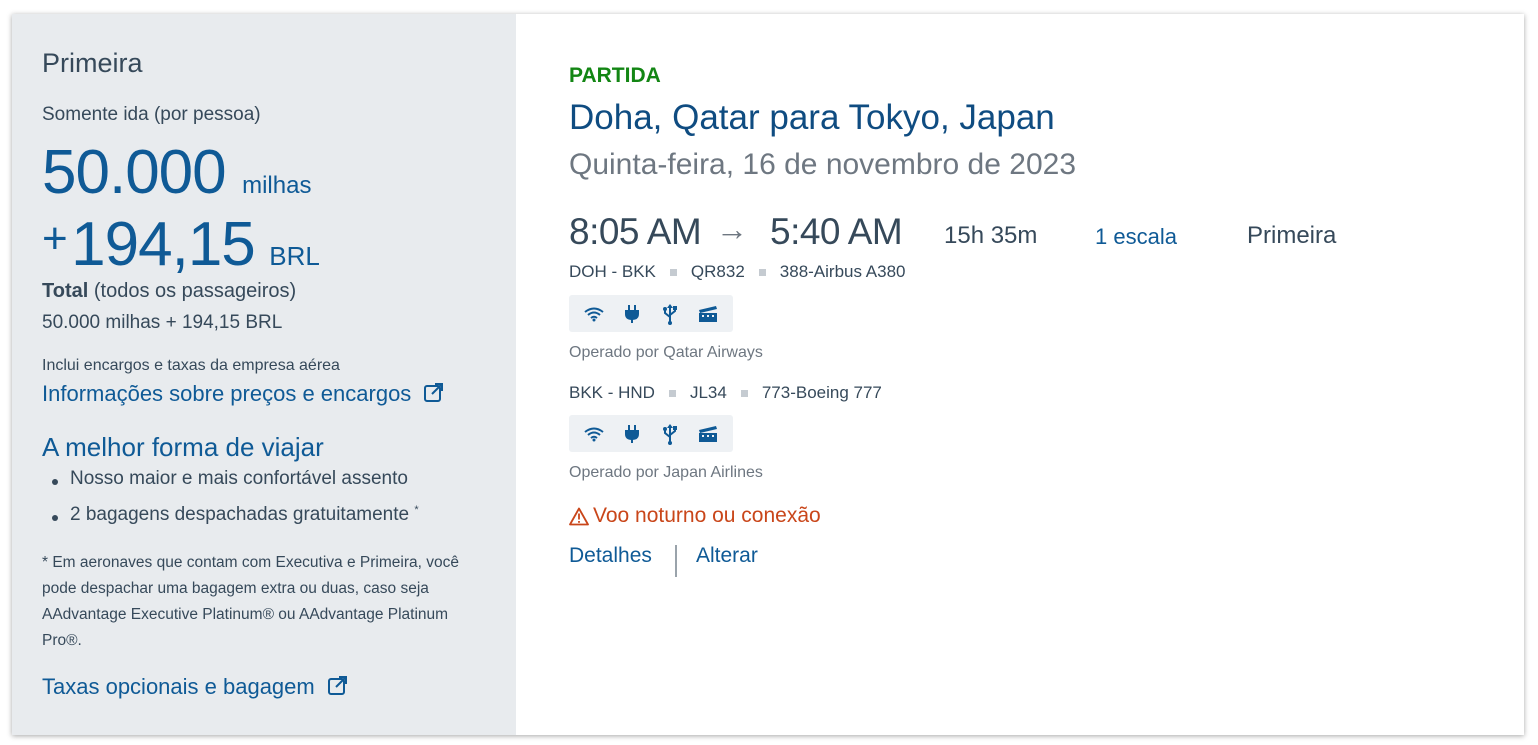 The height and width of the screenshot is (745, 1538). I want to click on direction-label: PARTIDA, so click(615, 75).